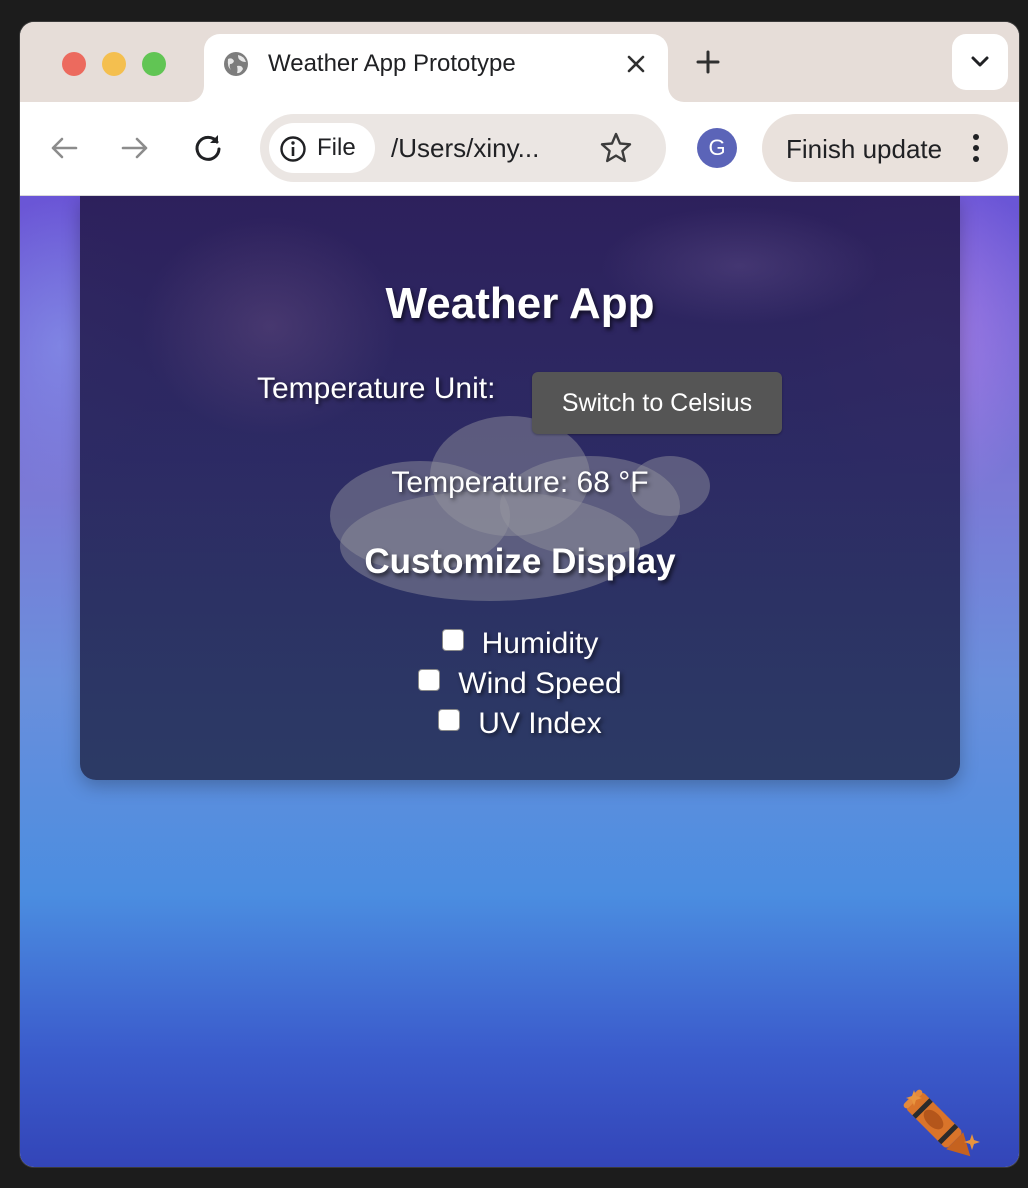  I want to click on site-info-chip: File, so click(322, 148).